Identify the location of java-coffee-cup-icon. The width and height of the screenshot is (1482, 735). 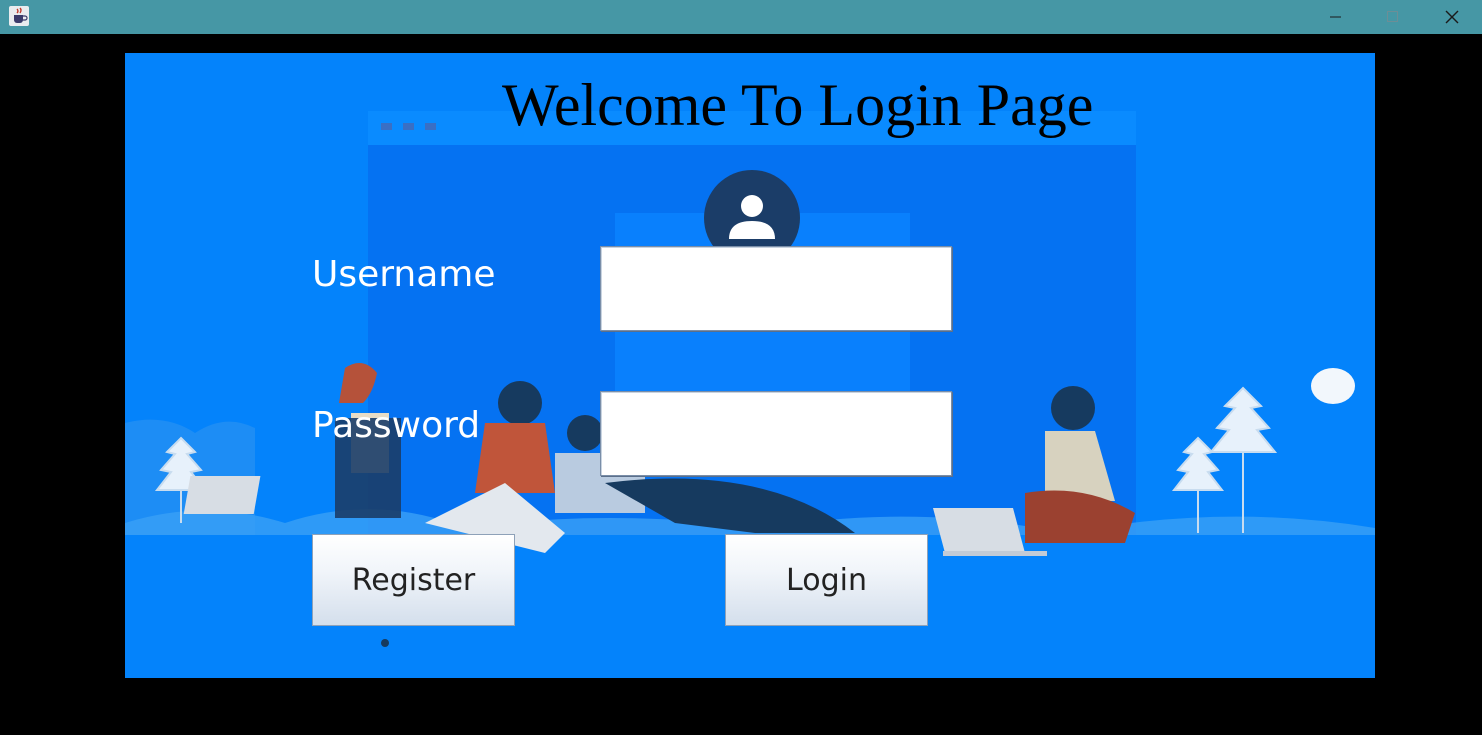
(19, 16).